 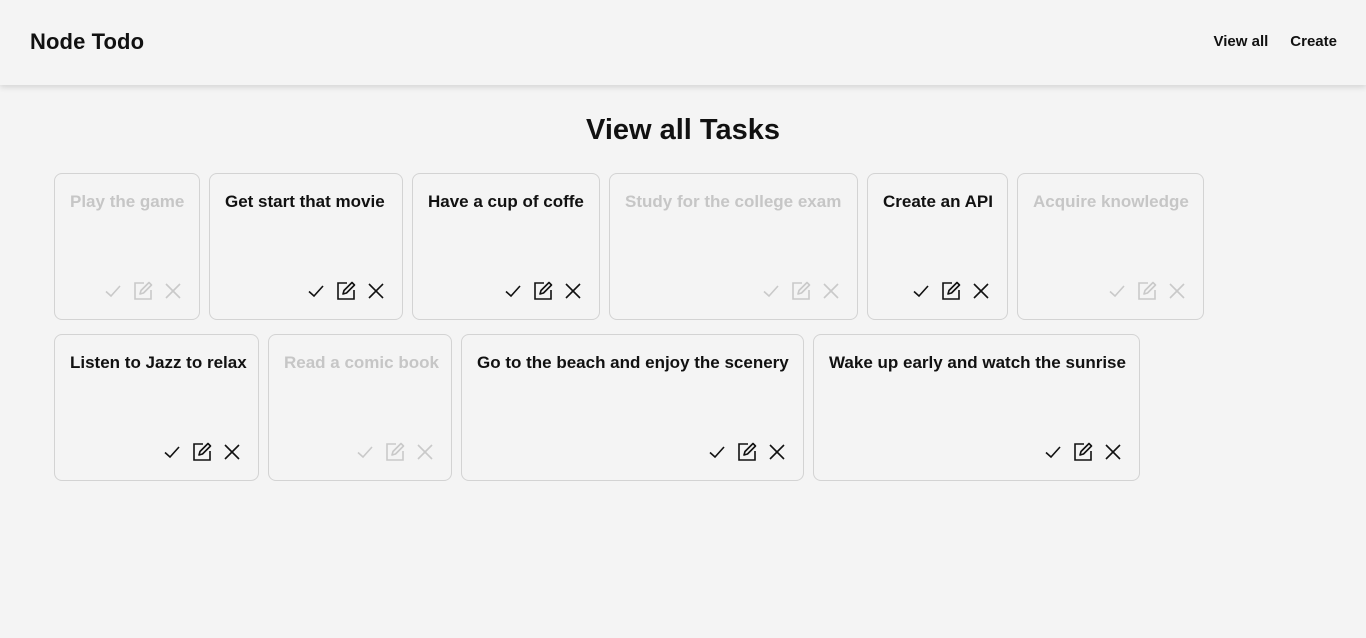 What do you see at coordinates (1313, 41) in the screenshot?
I see `nav-link-create: Create` at bounding box center [1313, 41].